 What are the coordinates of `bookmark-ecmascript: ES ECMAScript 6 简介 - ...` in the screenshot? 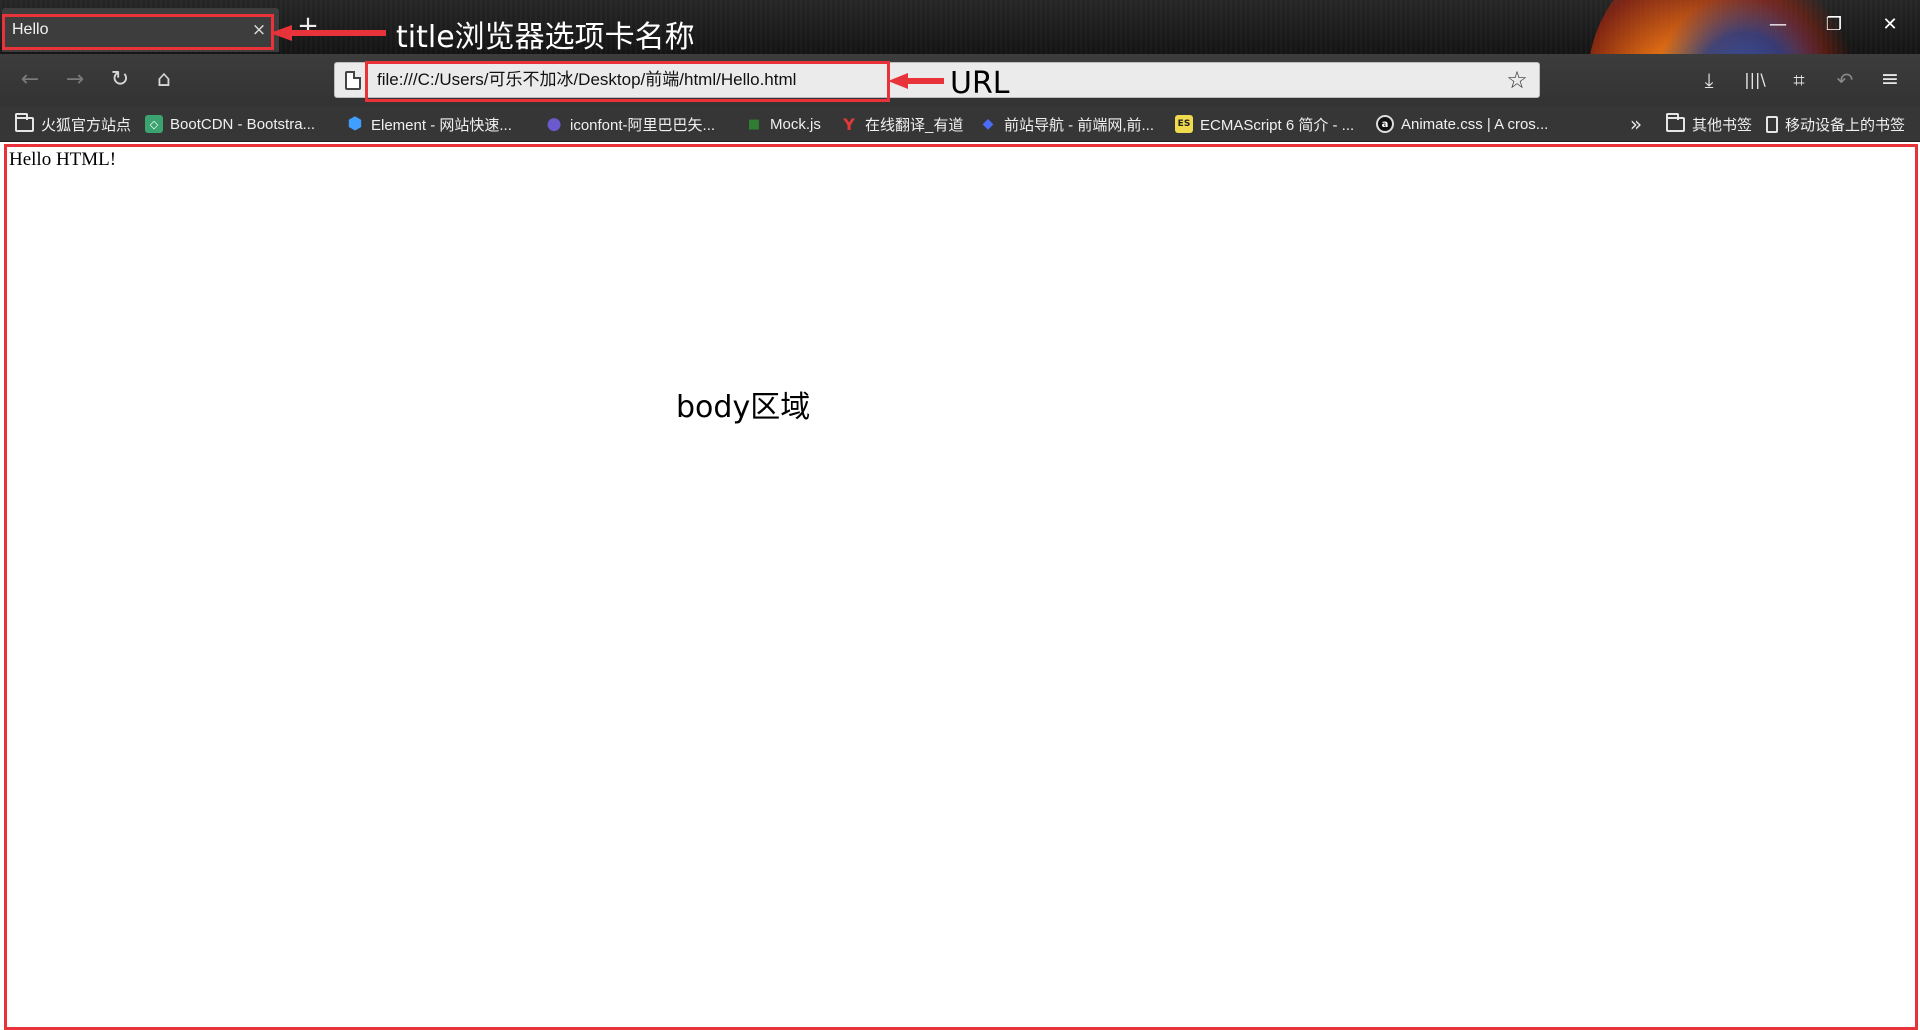 It's located at (1264, 124).